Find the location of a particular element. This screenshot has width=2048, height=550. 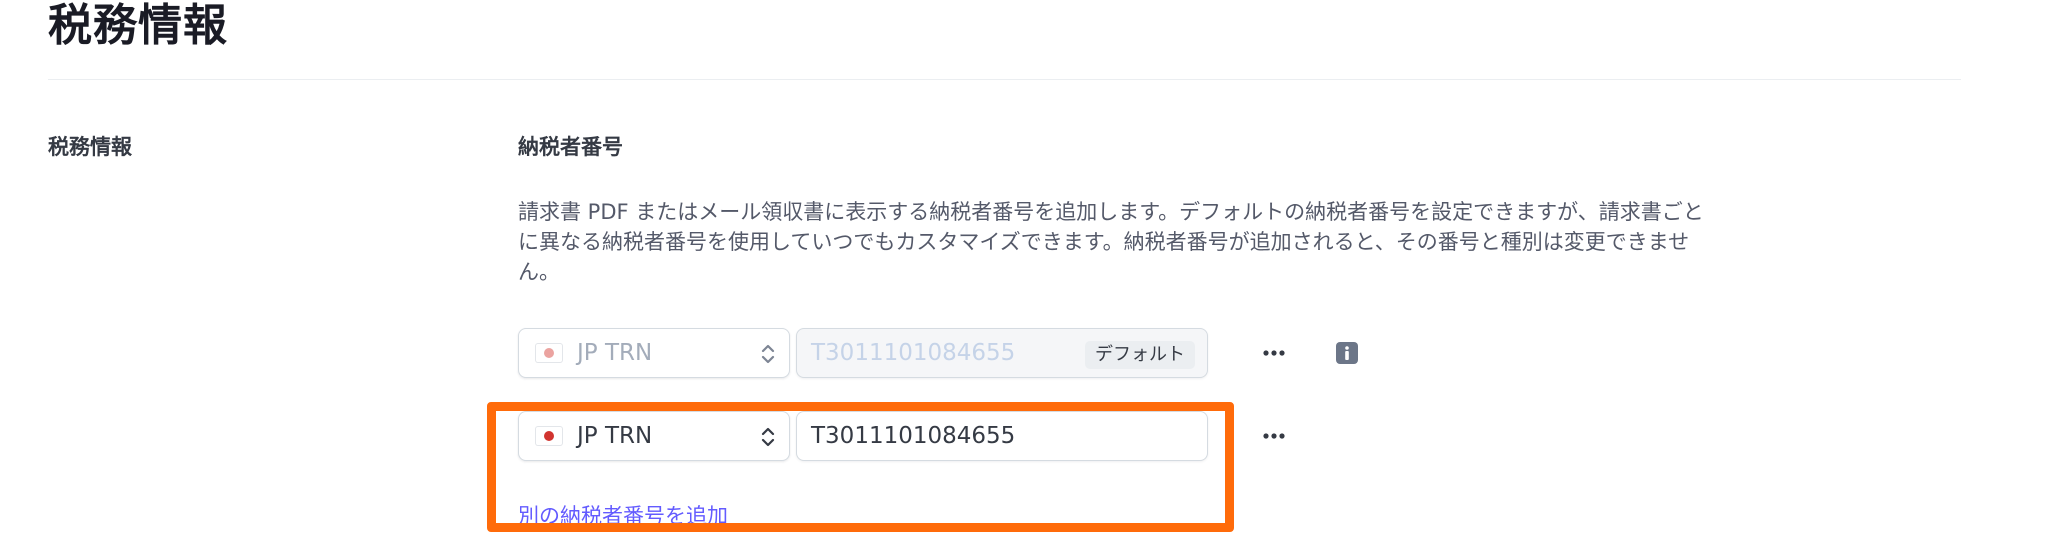

section-label: 税務情報 is located at coordinates (90, 147).